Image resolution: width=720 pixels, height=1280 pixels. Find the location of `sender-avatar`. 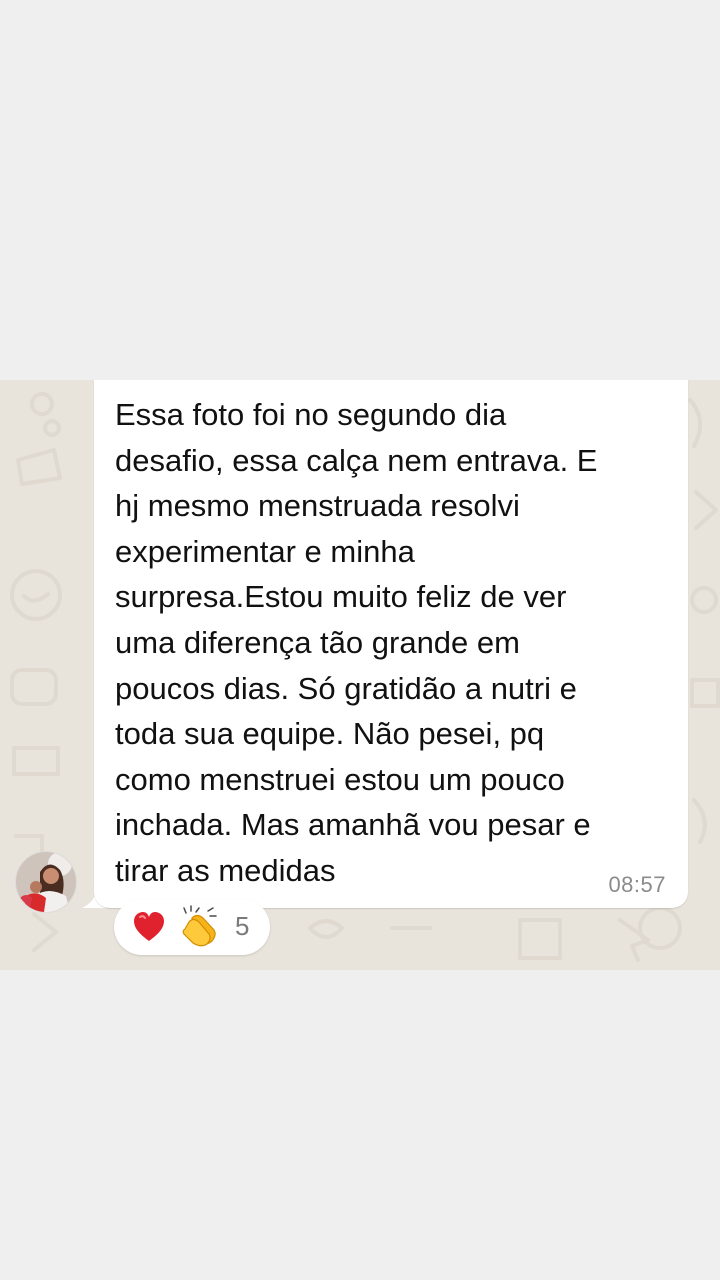

sender-avatar is located at coordinates (46, 882).